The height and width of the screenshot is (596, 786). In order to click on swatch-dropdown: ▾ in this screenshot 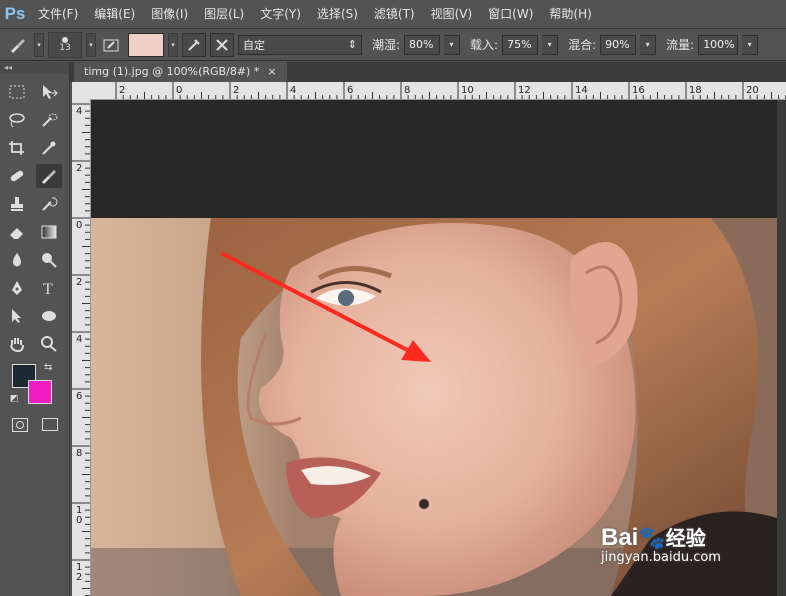, I will do `click(173, 44)`.